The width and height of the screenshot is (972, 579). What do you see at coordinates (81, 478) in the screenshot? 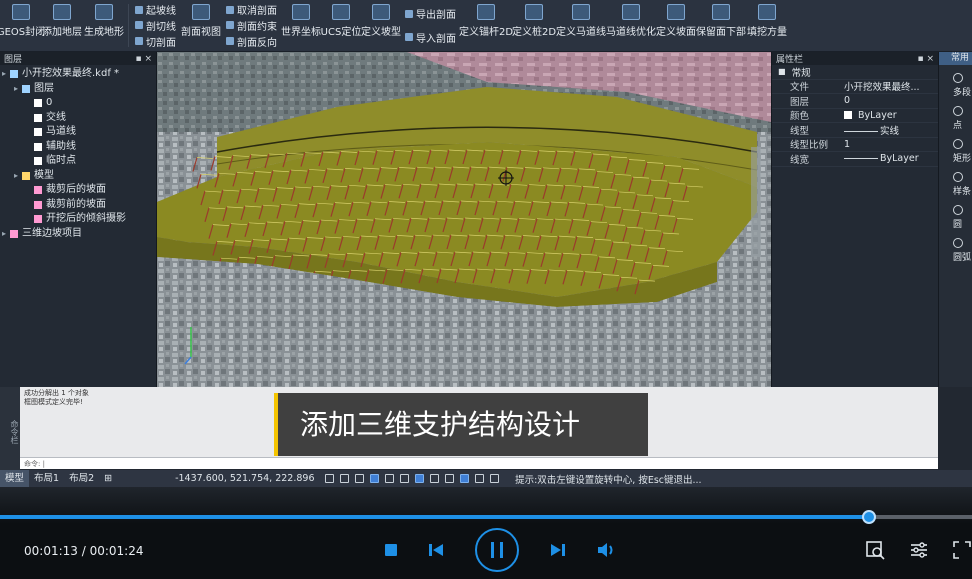
I see `tab-layout2: 布局2` at bounding box center [81, 478].